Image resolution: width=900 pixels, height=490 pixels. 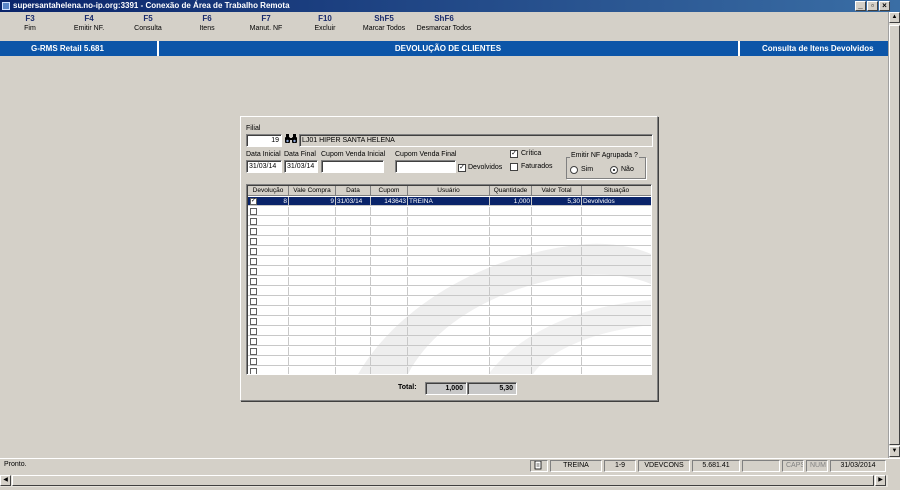 What do you see at coordinates (511, 191) in the screenshot?
I see `col-quantidade: Quantidade` at bounding box center [511, 191].